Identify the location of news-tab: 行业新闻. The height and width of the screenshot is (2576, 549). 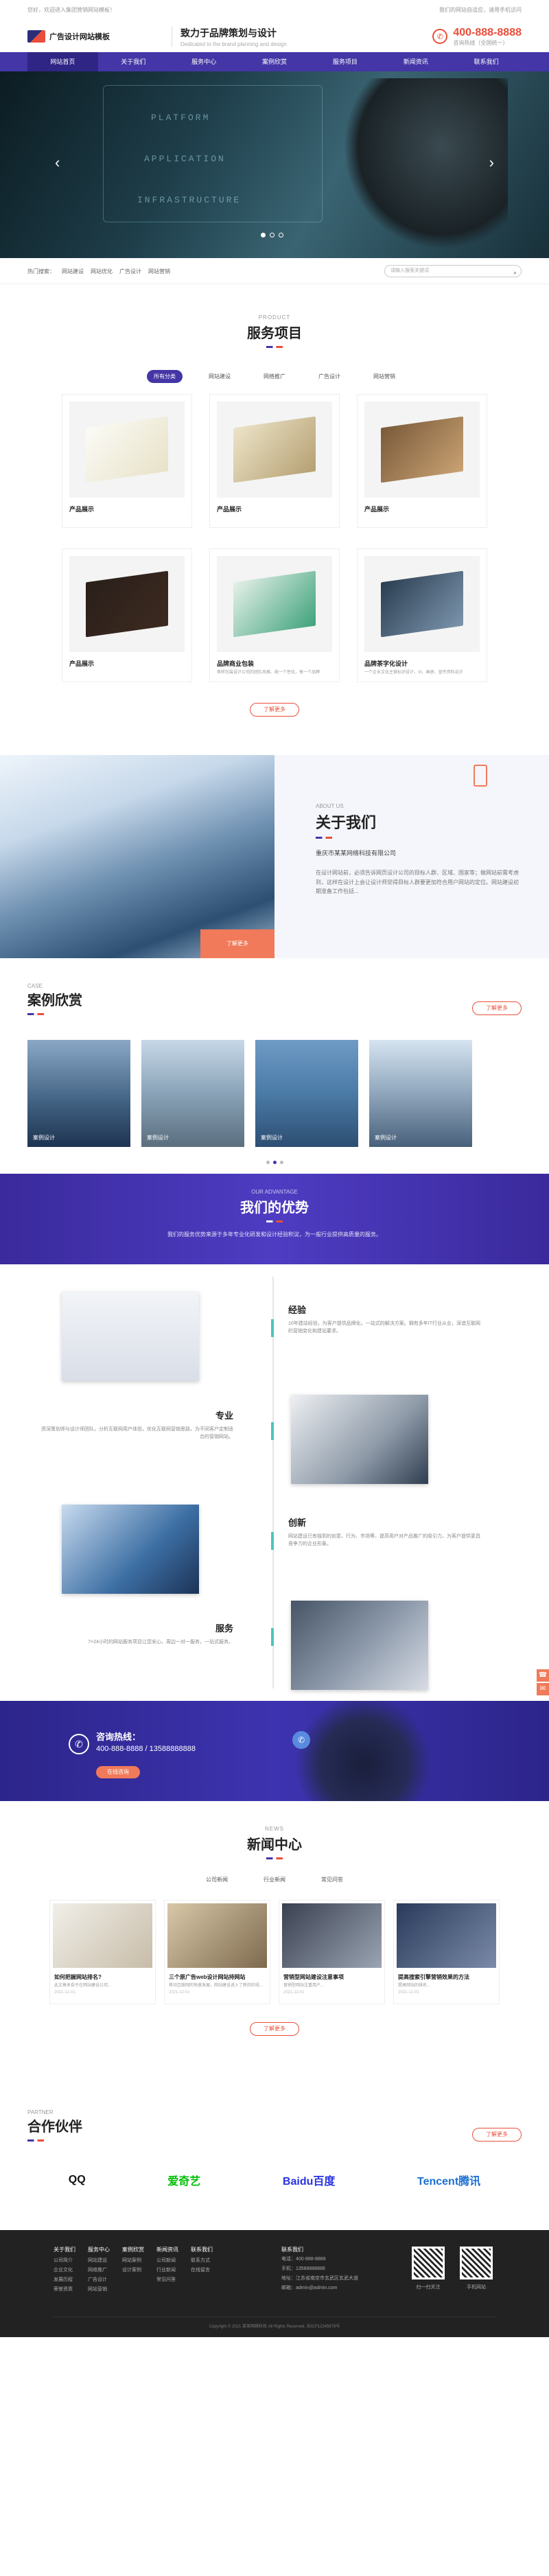
(274, 1879).